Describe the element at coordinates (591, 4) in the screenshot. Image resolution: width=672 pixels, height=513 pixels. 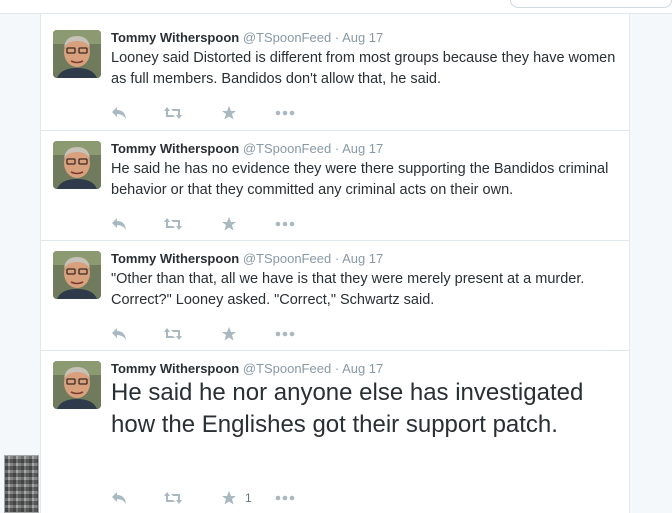
I see `search-box-edge` at that location.